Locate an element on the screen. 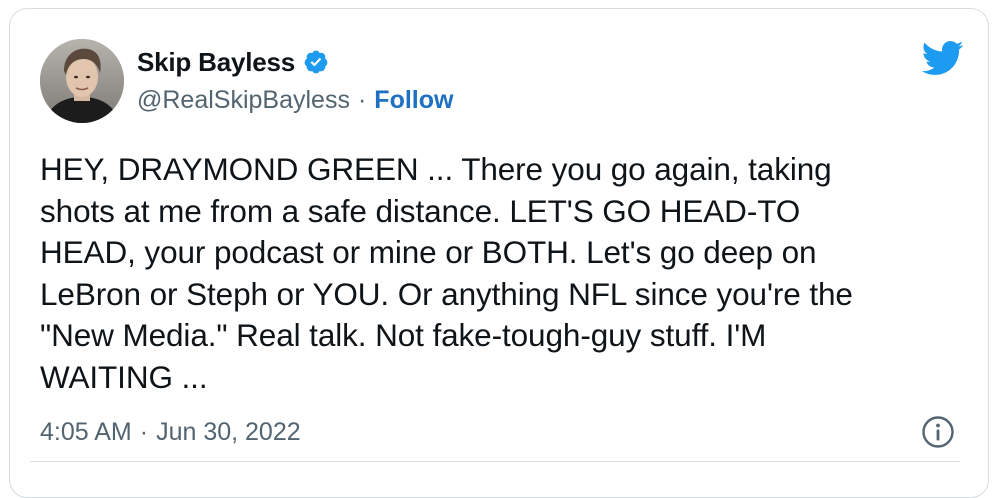  avatar-image is located at coordinates (82, 81).